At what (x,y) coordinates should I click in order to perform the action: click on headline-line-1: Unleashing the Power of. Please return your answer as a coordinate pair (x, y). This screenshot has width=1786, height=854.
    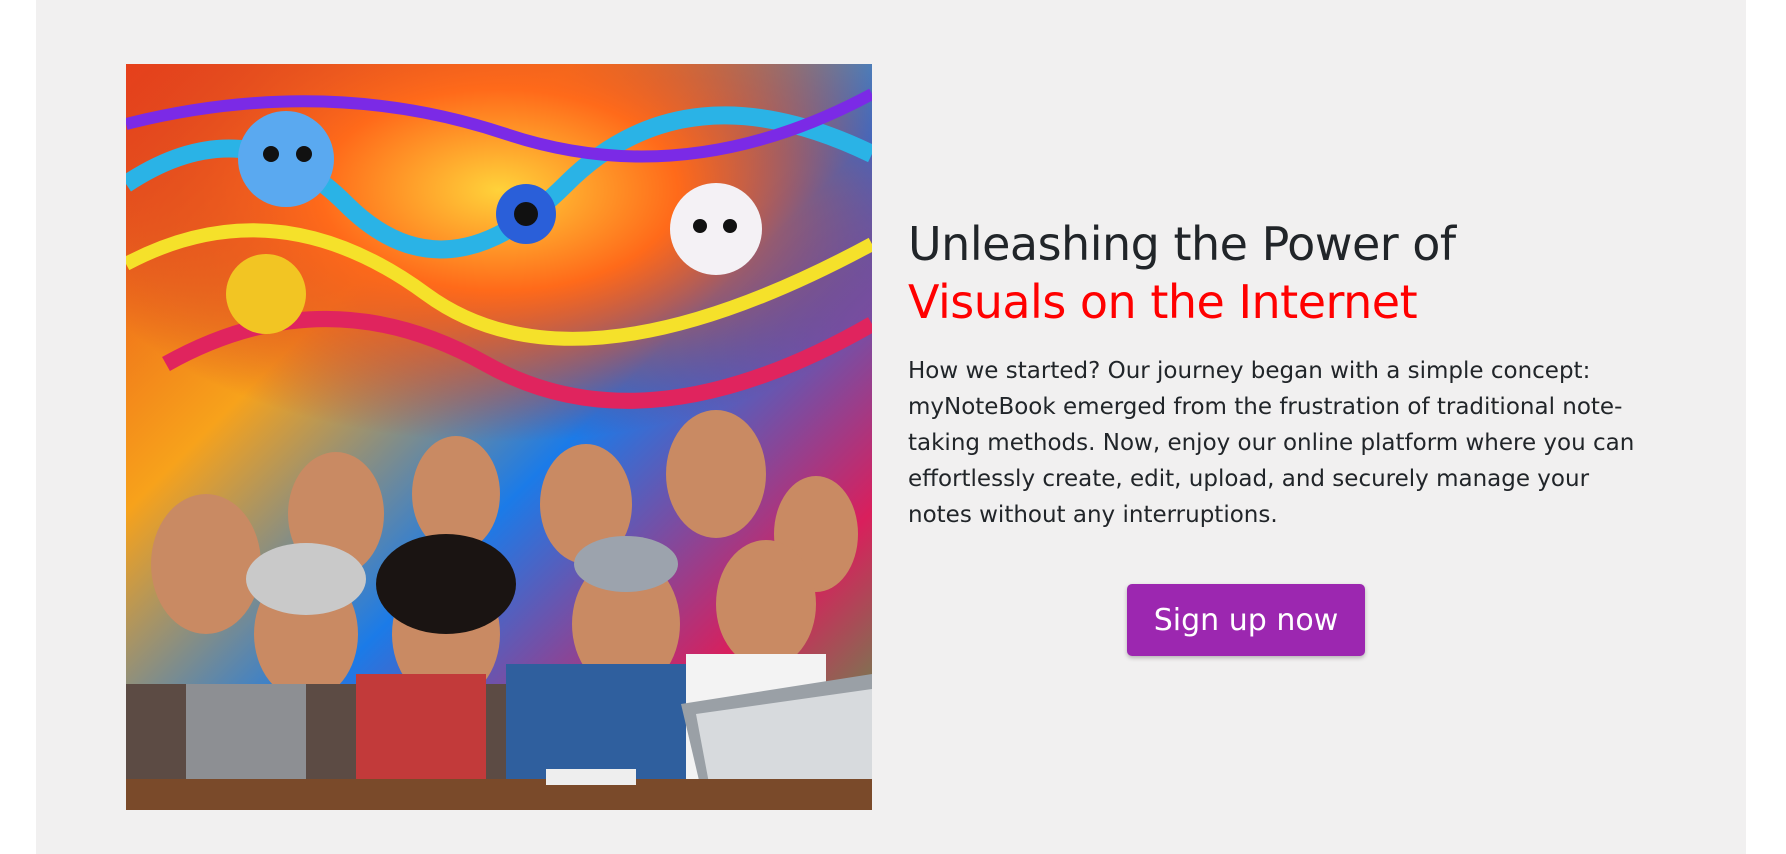
    Looking at the image, I should click on (1182, 244).